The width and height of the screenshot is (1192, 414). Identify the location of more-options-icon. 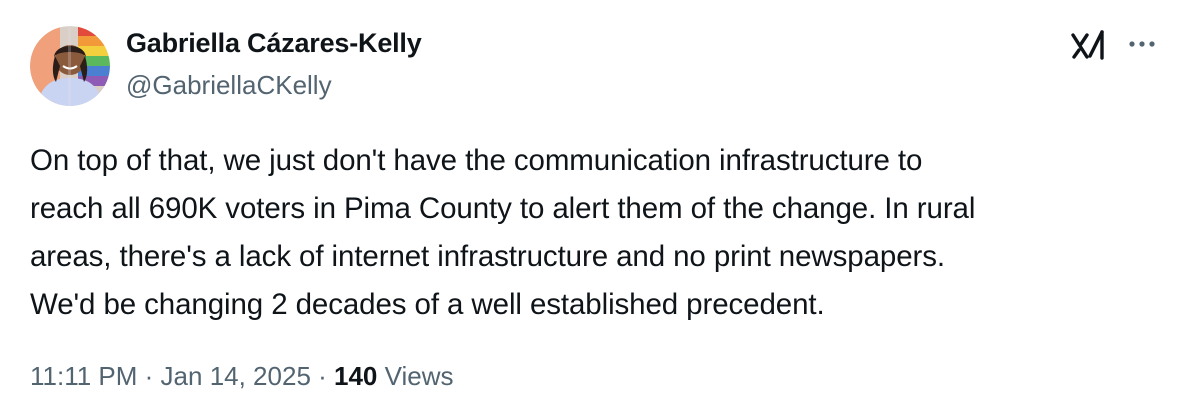
(1142, 44).